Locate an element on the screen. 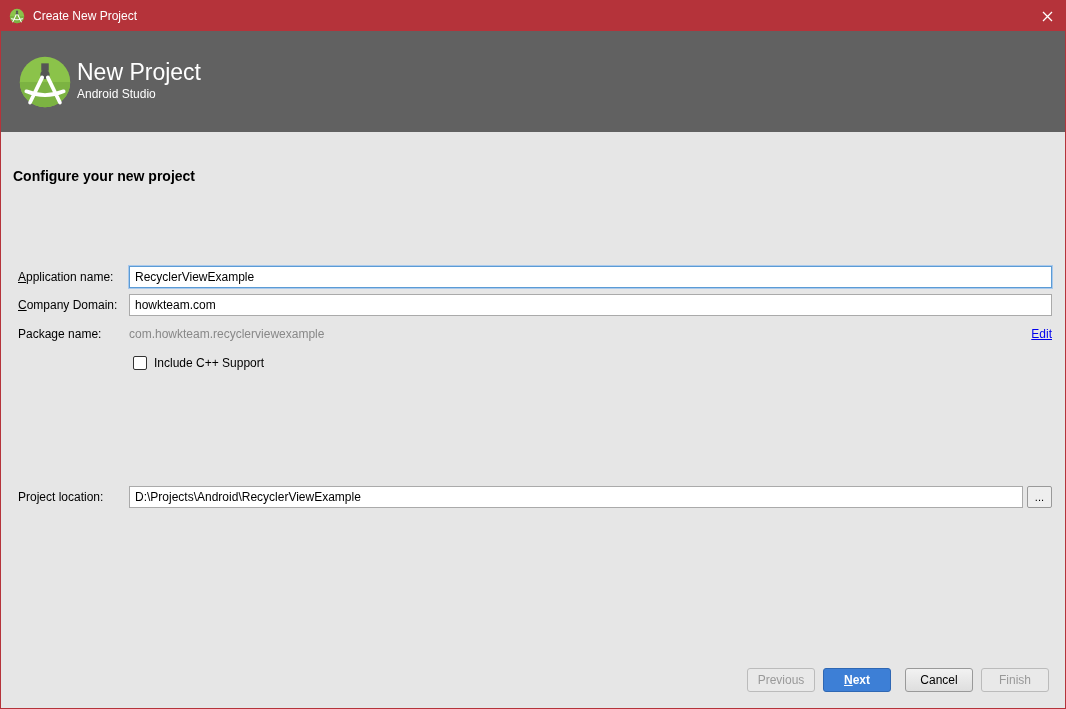 The height and width of the screenshot is (709, 1066). dialog-button: Previous is located at coordinates (781, 680).